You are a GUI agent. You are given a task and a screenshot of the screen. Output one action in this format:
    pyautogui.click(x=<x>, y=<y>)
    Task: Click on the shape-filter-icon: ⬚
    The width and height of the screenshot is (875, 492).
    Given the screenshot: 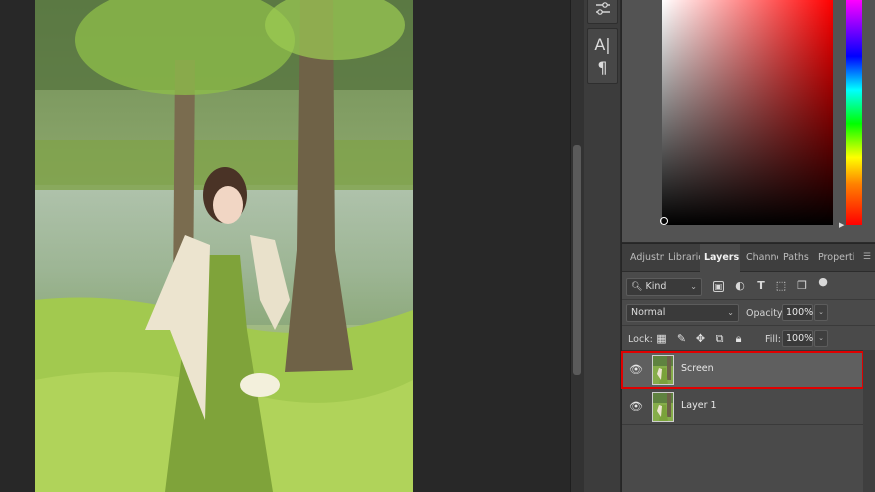 What is the action you would take?
    pyautogui.click(x=781, y=286)
    